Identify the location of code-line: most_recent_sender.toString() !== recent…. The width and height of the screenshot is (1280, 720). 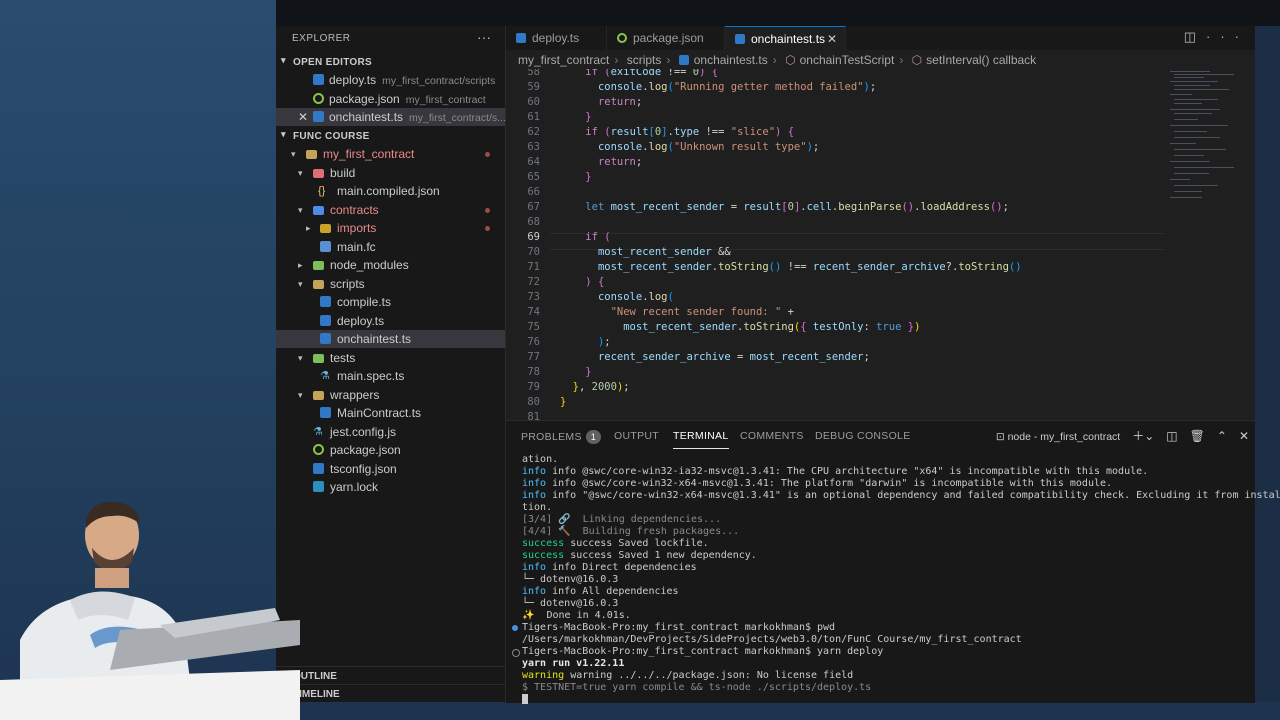
(809, 267).